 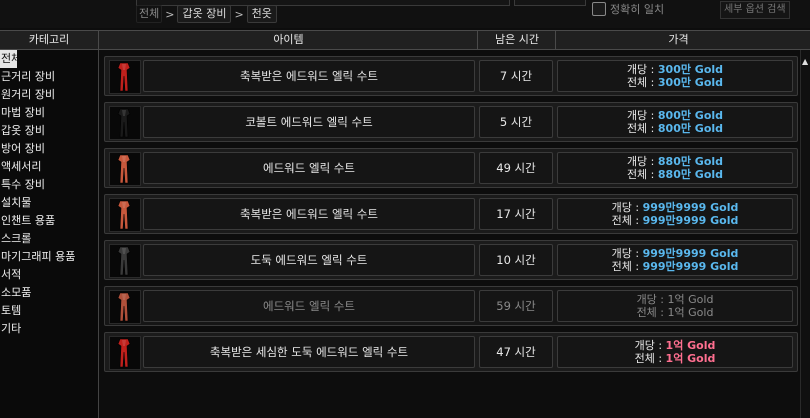 What do you see at coordinates (49, 257) in the screenshot?
I see `category-item: 마기그래피 용품` at bounding box center [49, 257].